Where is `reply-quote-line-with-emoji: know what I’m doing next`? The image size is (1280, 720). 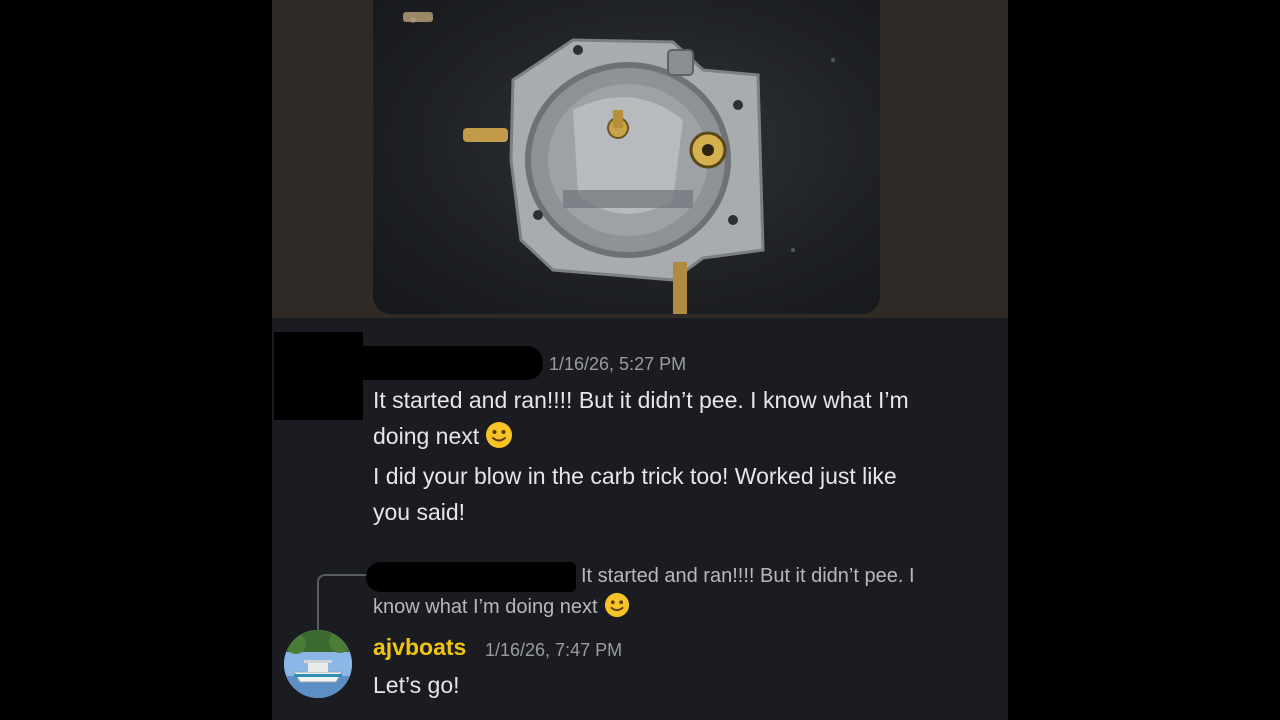 reply-quote-line-with-emoji: know what I’m doing next is located at coordinates (501, 607).